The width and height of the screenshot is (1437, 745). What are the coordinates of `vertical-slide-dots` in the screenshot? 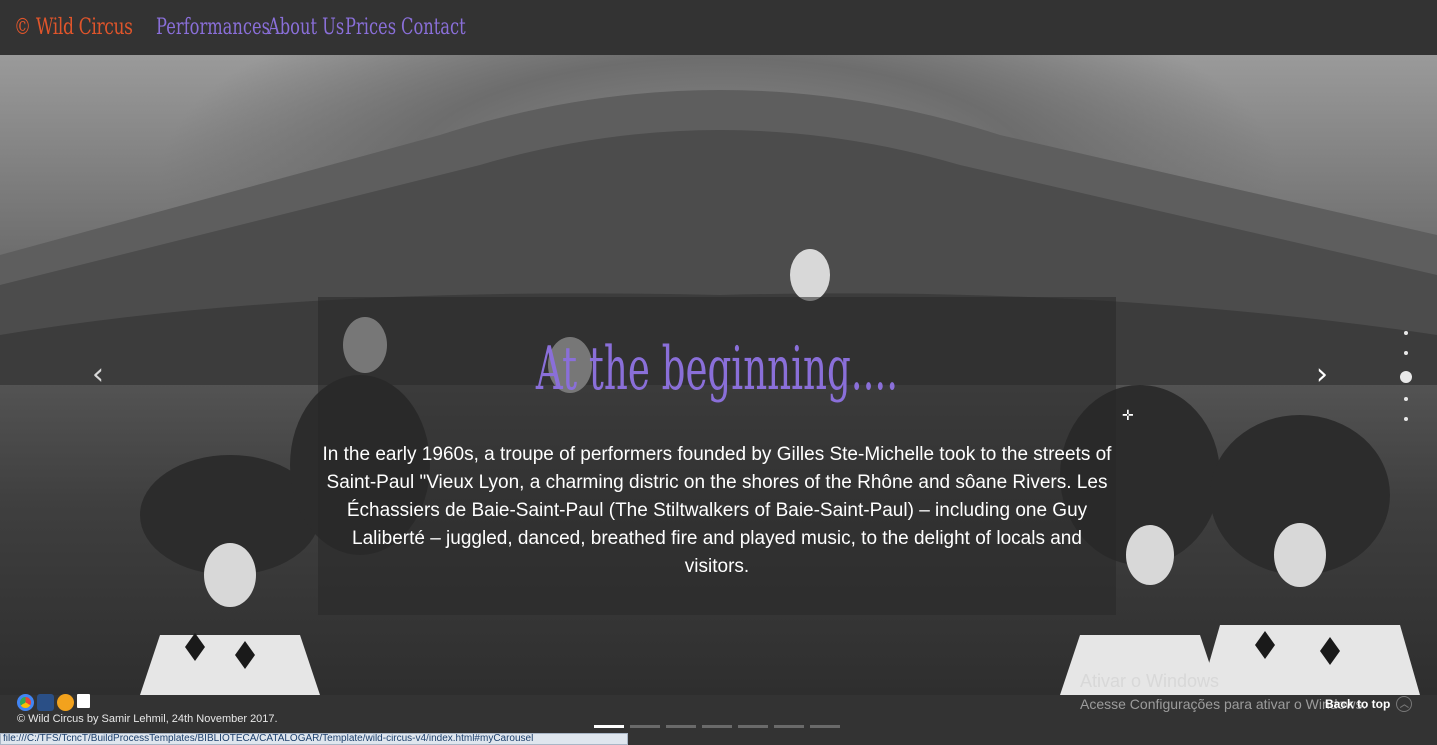 It's located at (1406, 384).